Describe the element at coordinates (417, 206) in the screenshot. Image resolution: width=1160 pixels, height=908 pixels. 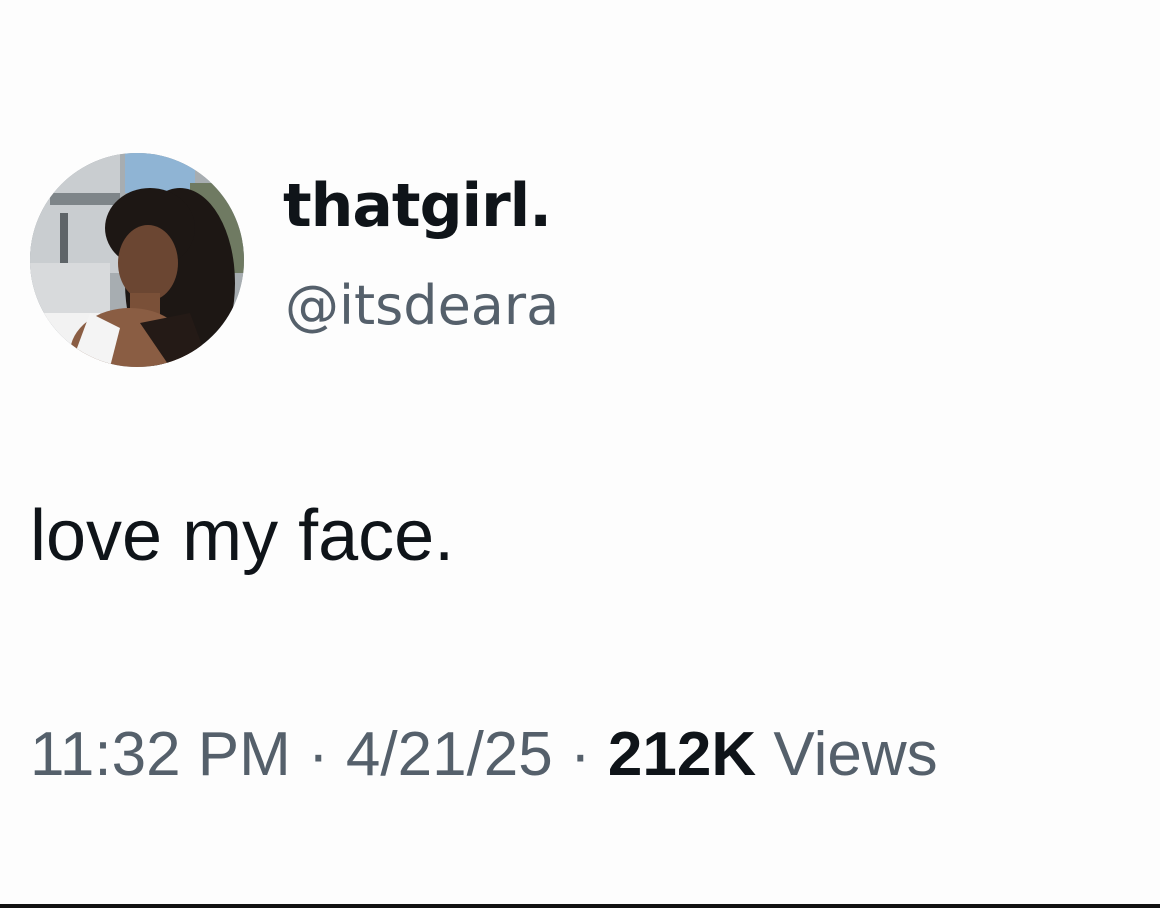
I see `author-display-name: thatgirl.` at that location.